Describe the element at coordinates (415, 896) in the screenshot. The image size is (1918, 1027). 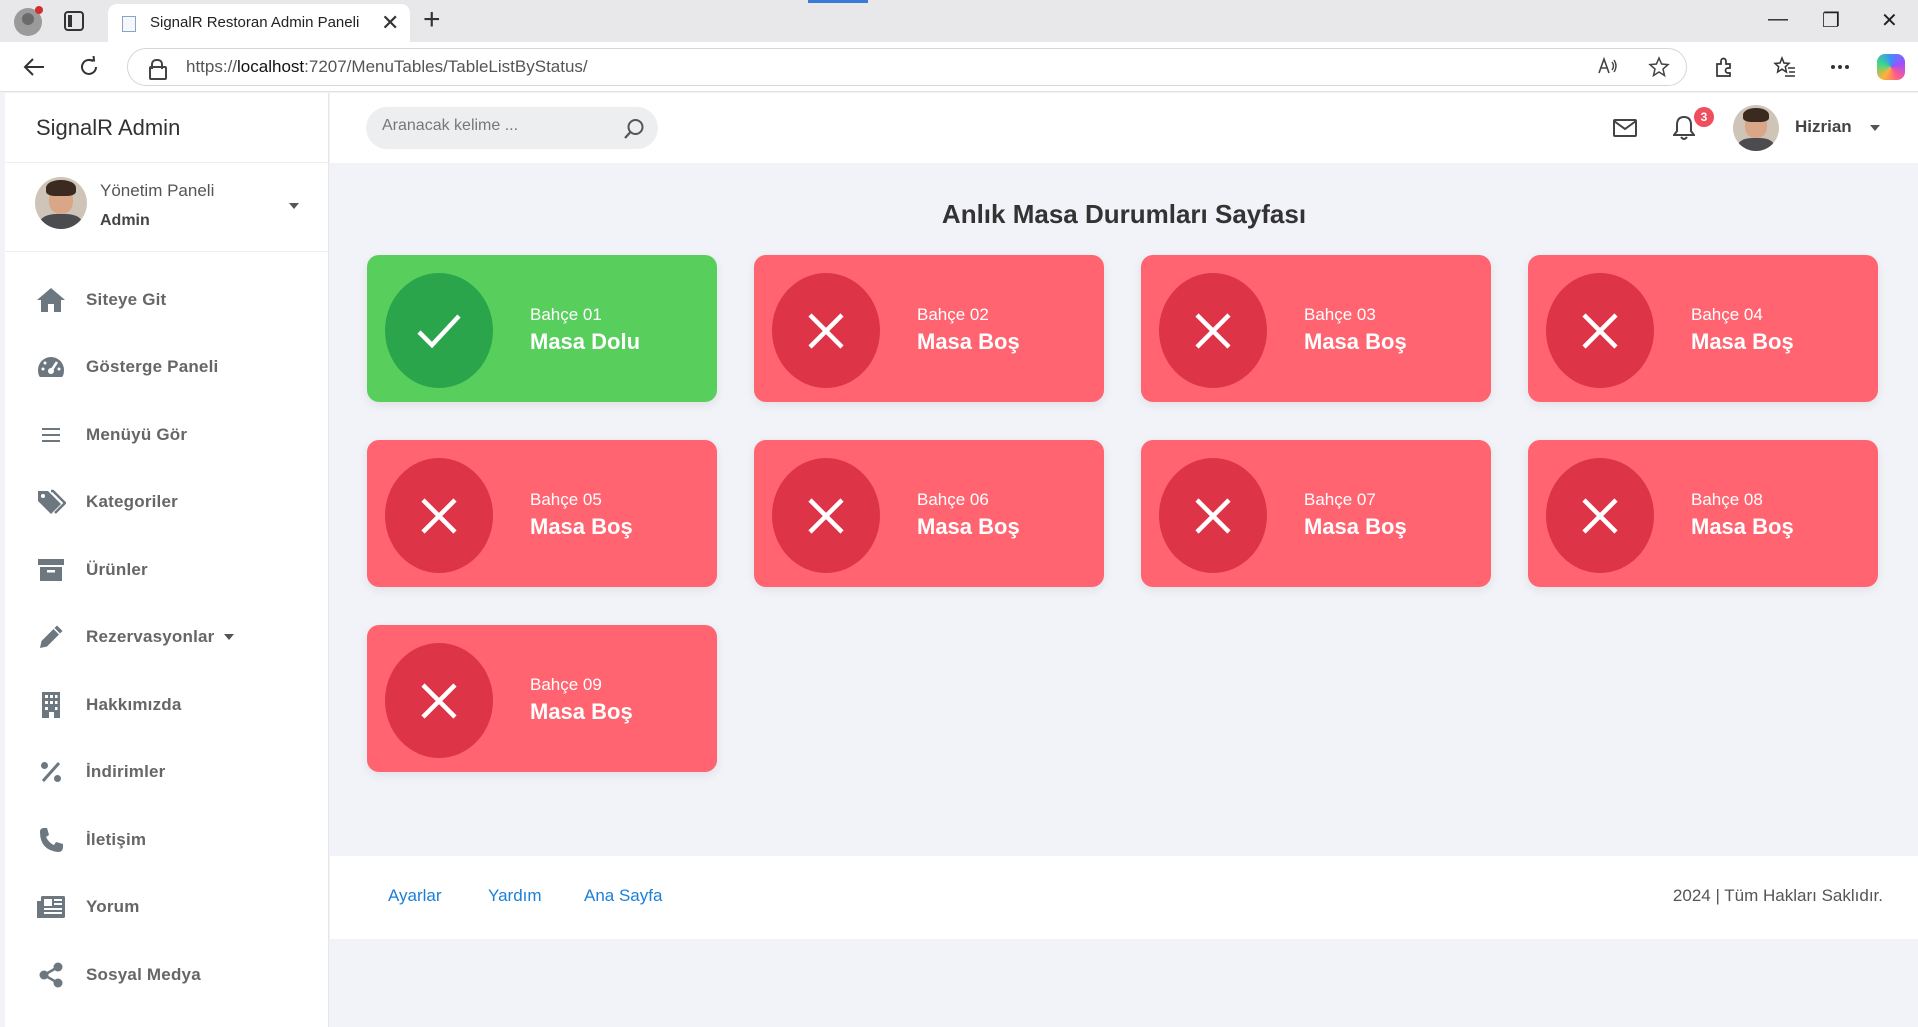
I see `footer-link-ayarlar: Ayarlar` at that location.